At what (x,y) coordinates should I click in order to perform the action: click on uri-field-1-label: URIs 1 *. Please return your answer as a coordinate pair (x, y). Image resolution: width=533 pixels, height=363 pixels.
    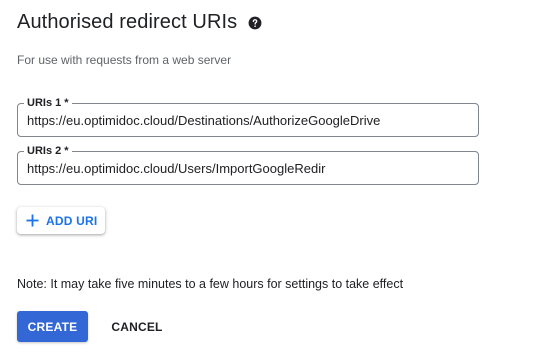
    Looking at the image, I should click on (48, 103).